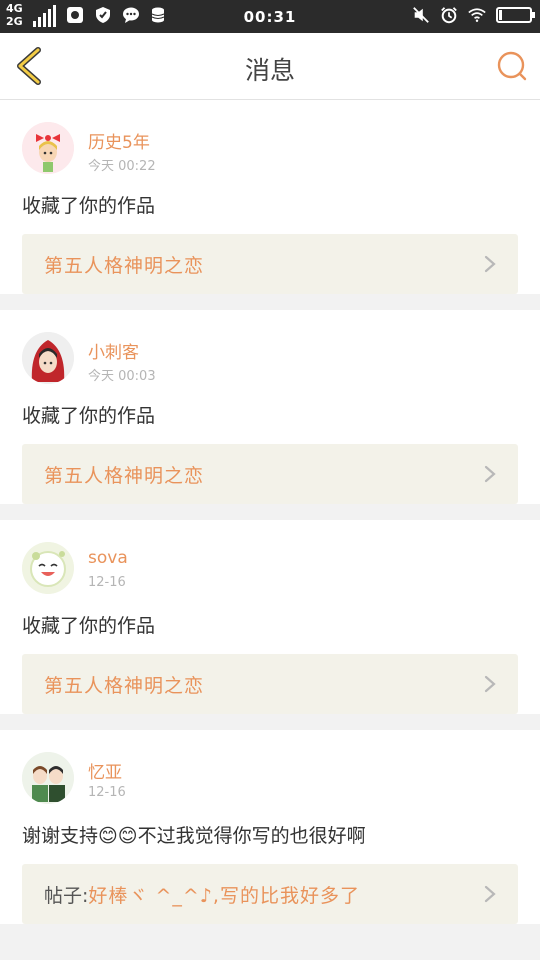 The height and width of the screenshot is (960, 540). I want to click on referenced-post: 帖子: 好棒ヾ ^_^♪,写的比我好多了, so click(270, 894).